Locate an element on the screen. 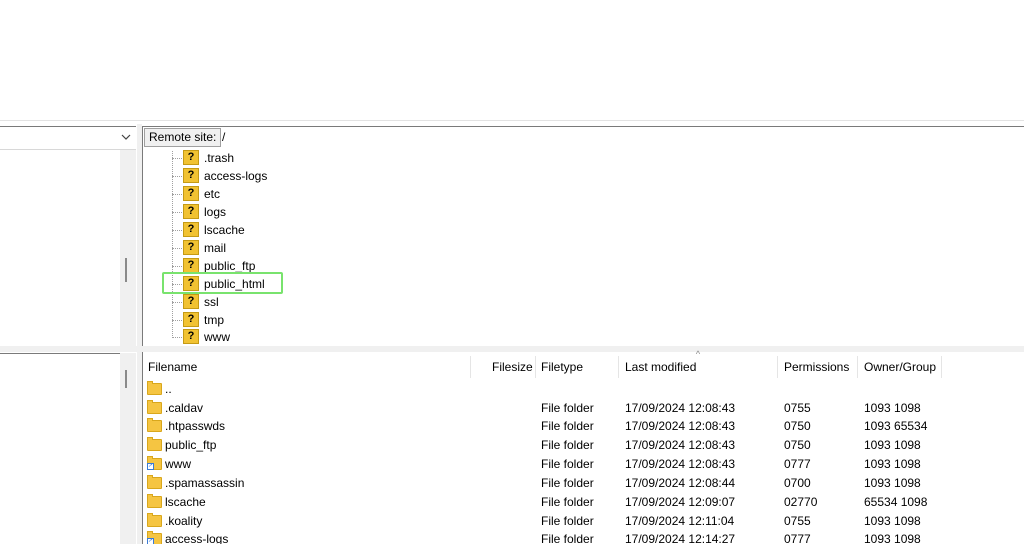  file-name: public_ftp is located at coordinates (191, 445).